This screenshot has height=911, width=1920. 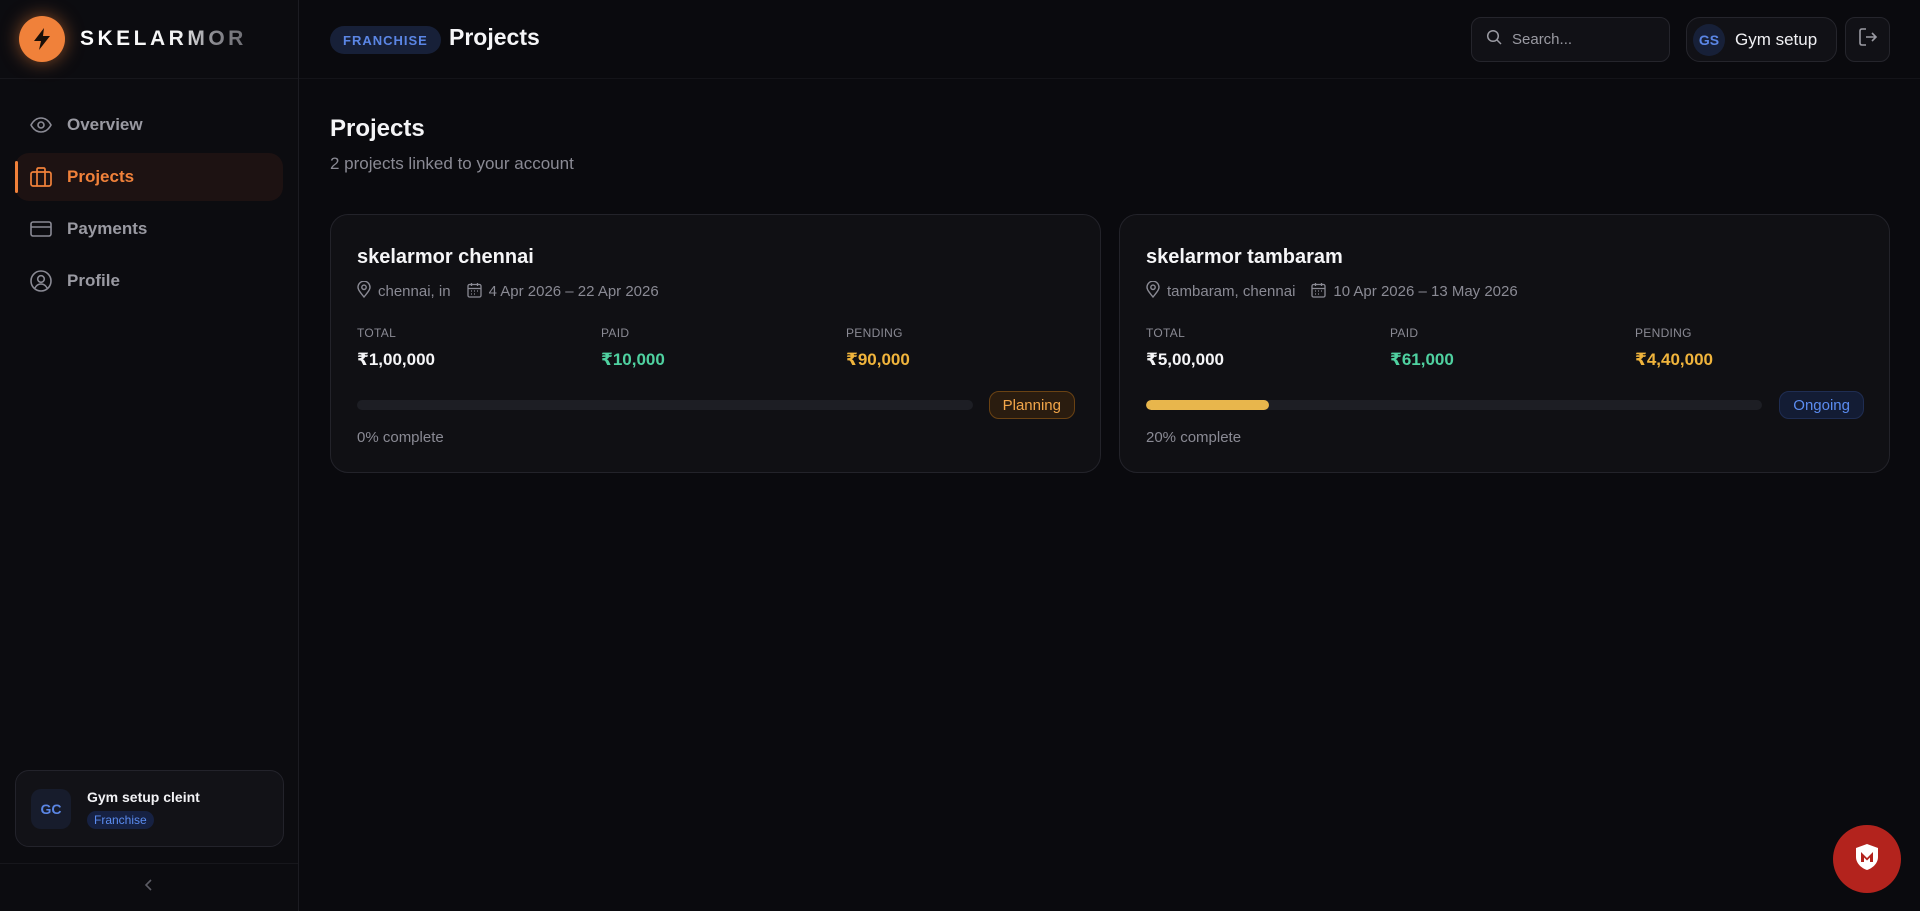 What do you see at coordinates (414, 291) in the screenshot?
I see `project-location: chennai, in` at bounding box center [414, 291].